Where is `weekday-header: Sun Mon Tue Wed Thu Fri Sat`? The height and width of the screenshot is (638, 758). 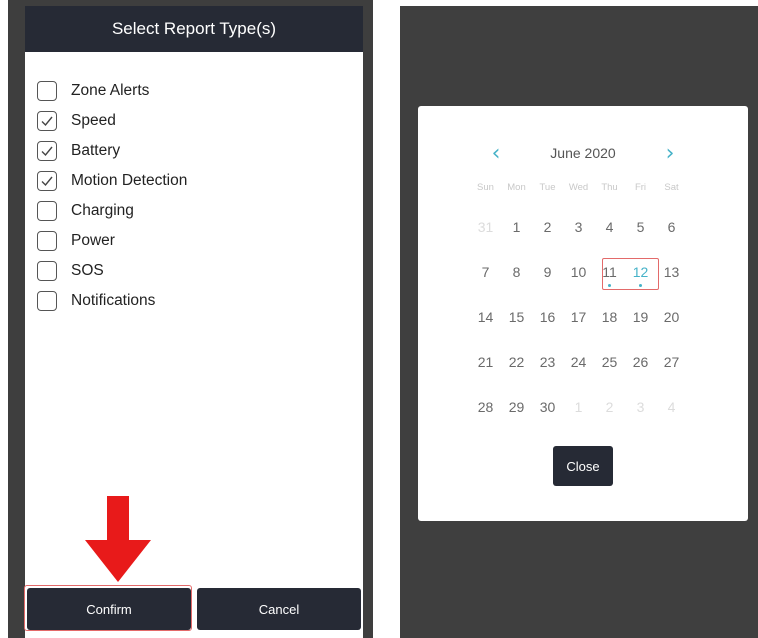
weekday-header: Sun Mon Tue Wed Thu Fri Sat is located at coordinates (578, 187).